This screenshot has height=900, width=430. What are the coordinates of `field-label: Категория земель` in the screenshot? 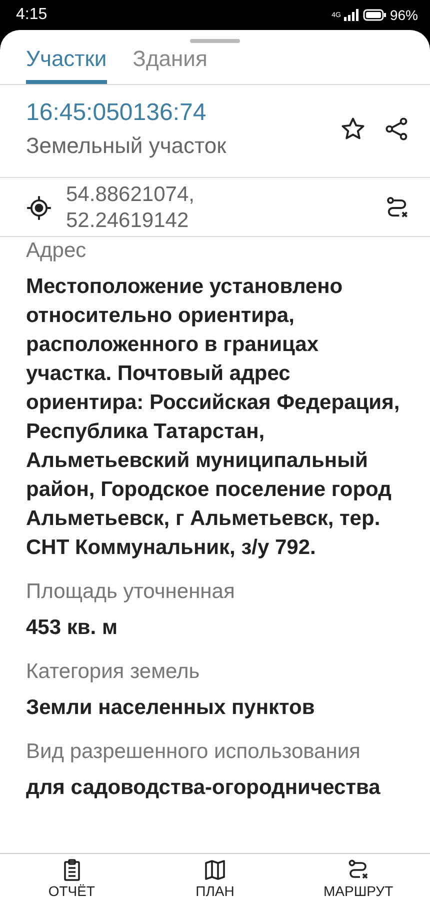 It's located at (113, 672).